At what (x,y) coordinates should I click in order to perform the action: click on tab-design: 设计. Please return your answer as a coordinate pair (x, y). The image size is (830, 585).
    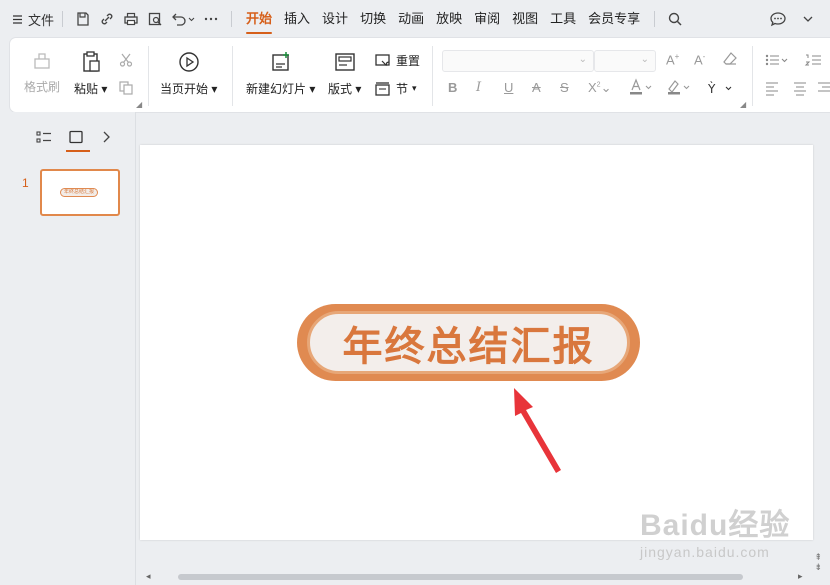
    Looking at the image, I should click on (335, 19).